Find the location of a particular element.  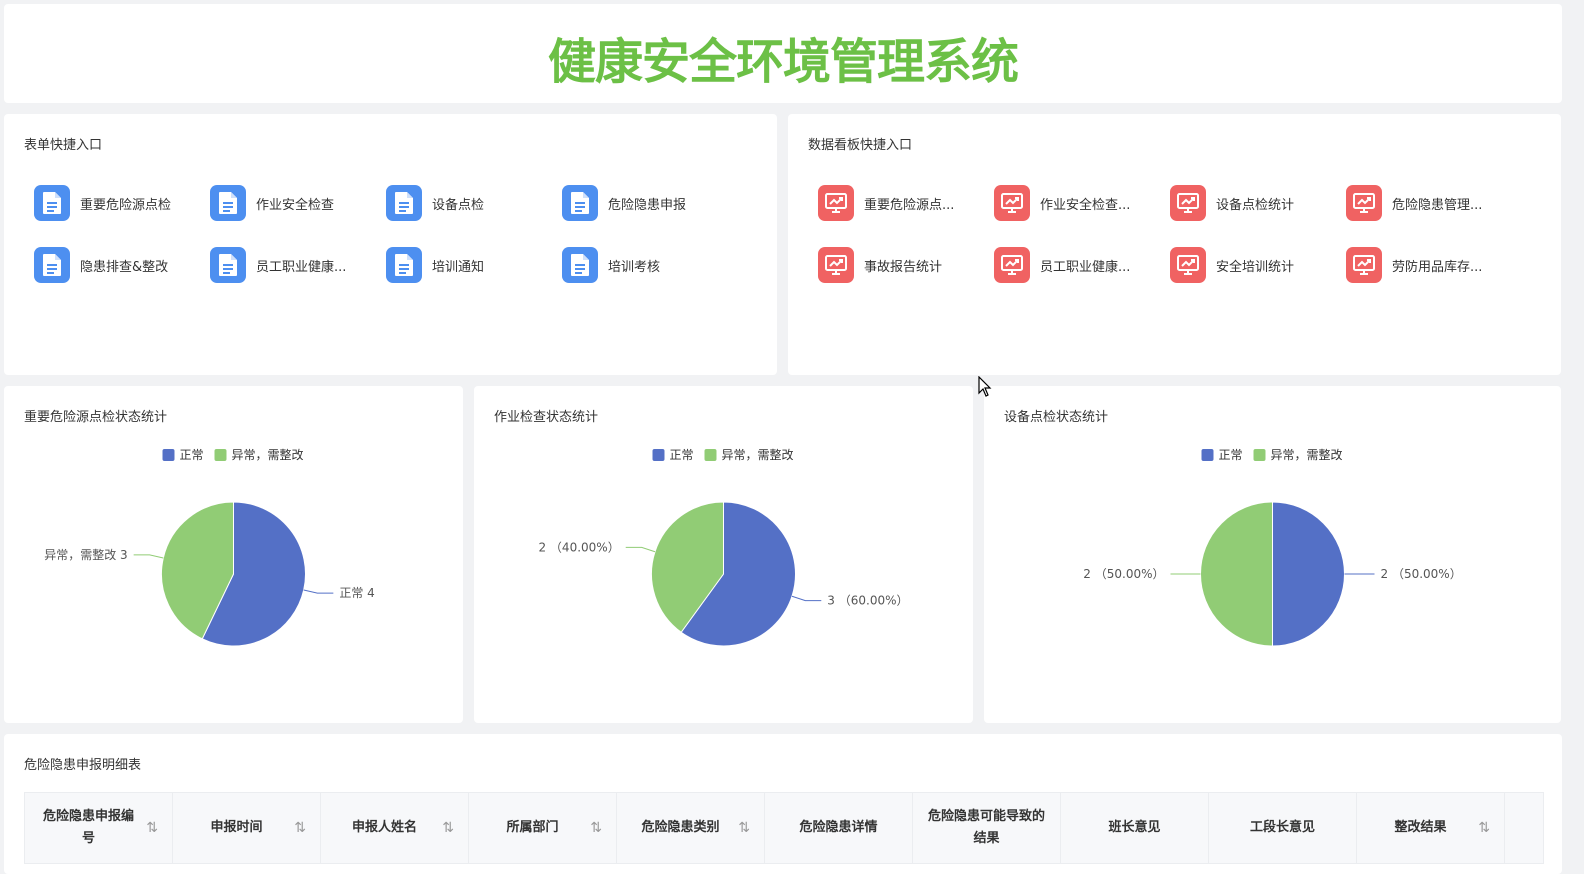

column-header-label: 所属部门 is located at coordinates (532, 827).